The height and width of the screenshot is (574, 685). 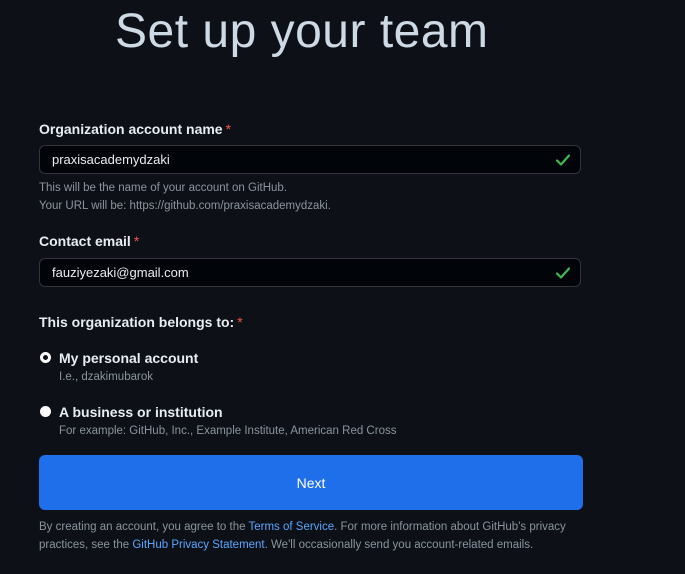 I want to click on contact-email-value: fauziyezaki@gmail.com, so click(x=120, y=272).